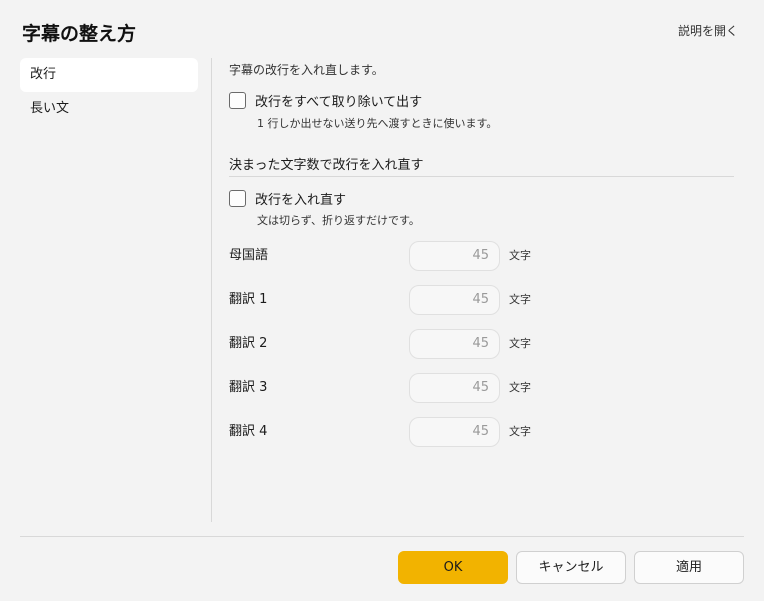 The image size is (764, 601). Describe the element at coordinates (339, 102) in the screenshot. I see `remove-breaks-label: 改行をすべて取り除いて出す` at that location.